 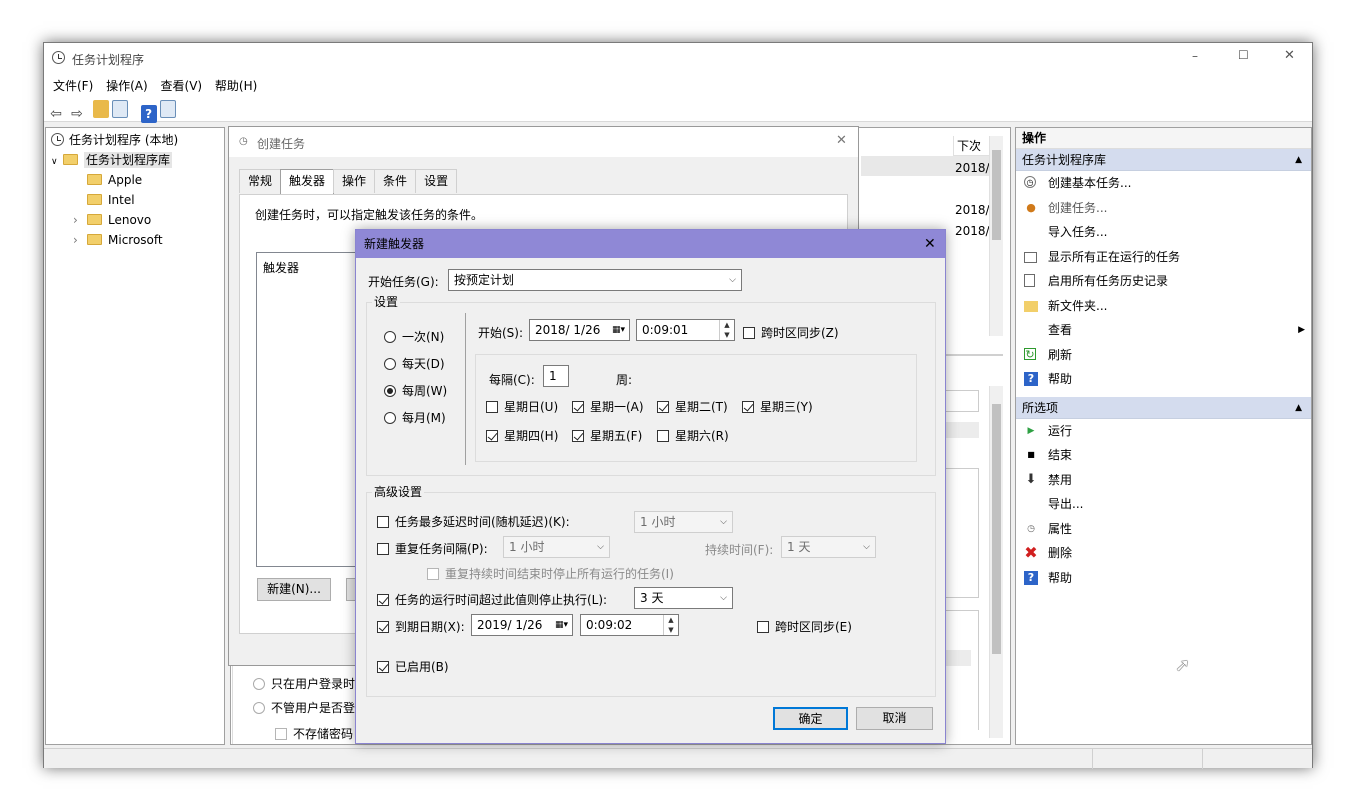 What do you see at coordinates (556, 547) in the screenshot?
I see `repeat-dropdown: 1 小时` at bounding box center [556, 547].